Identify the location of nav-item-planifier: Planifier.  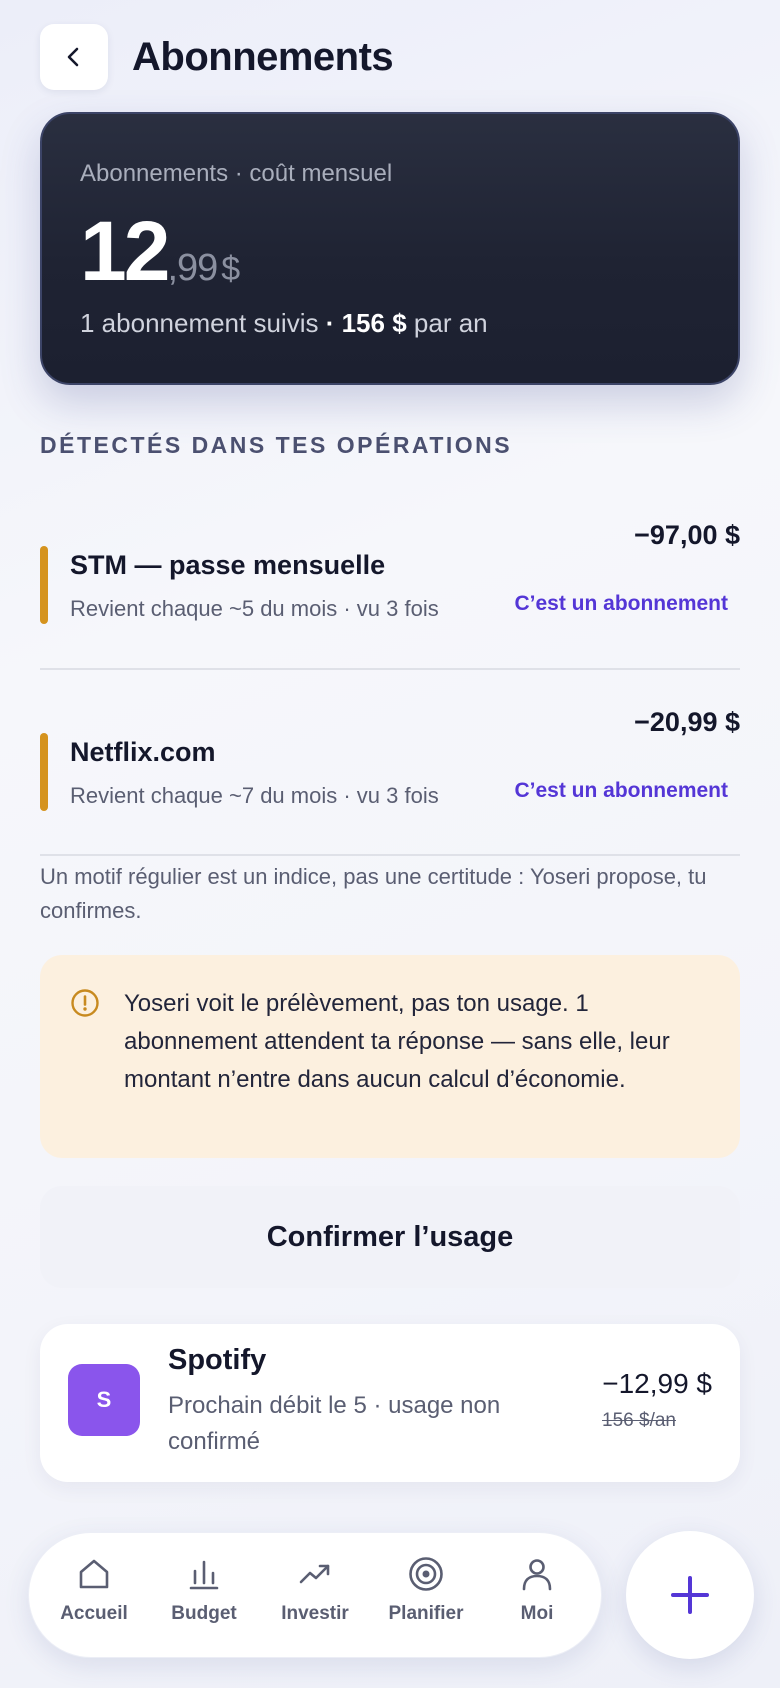
(426, 1590).